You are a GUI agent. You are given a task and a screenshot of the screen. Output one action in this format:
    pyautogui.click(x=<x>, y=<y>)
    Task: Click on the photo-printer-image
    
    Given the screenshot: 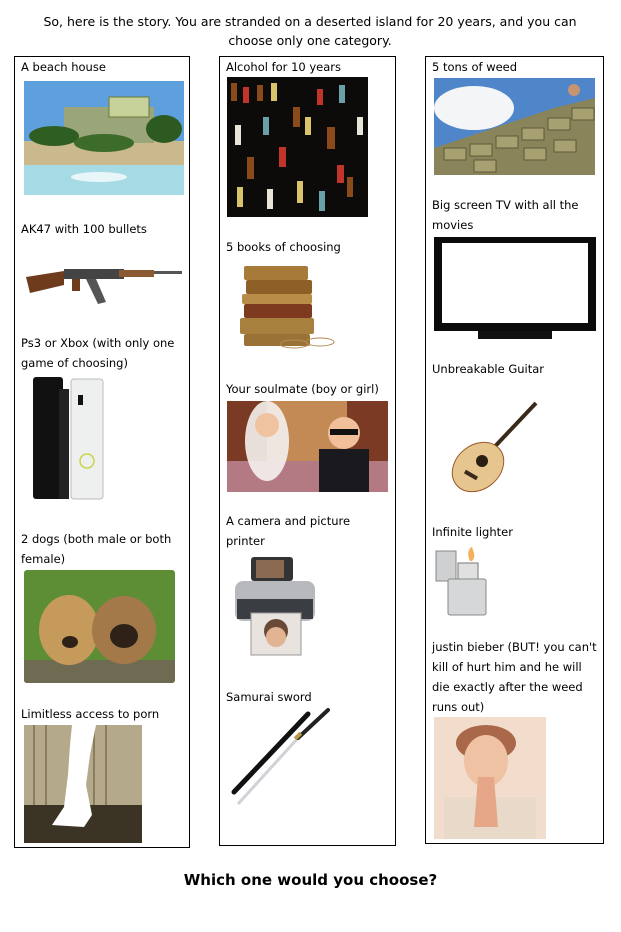 What is the action you would take?
    pyautogui.click(x=275, y=607)
    